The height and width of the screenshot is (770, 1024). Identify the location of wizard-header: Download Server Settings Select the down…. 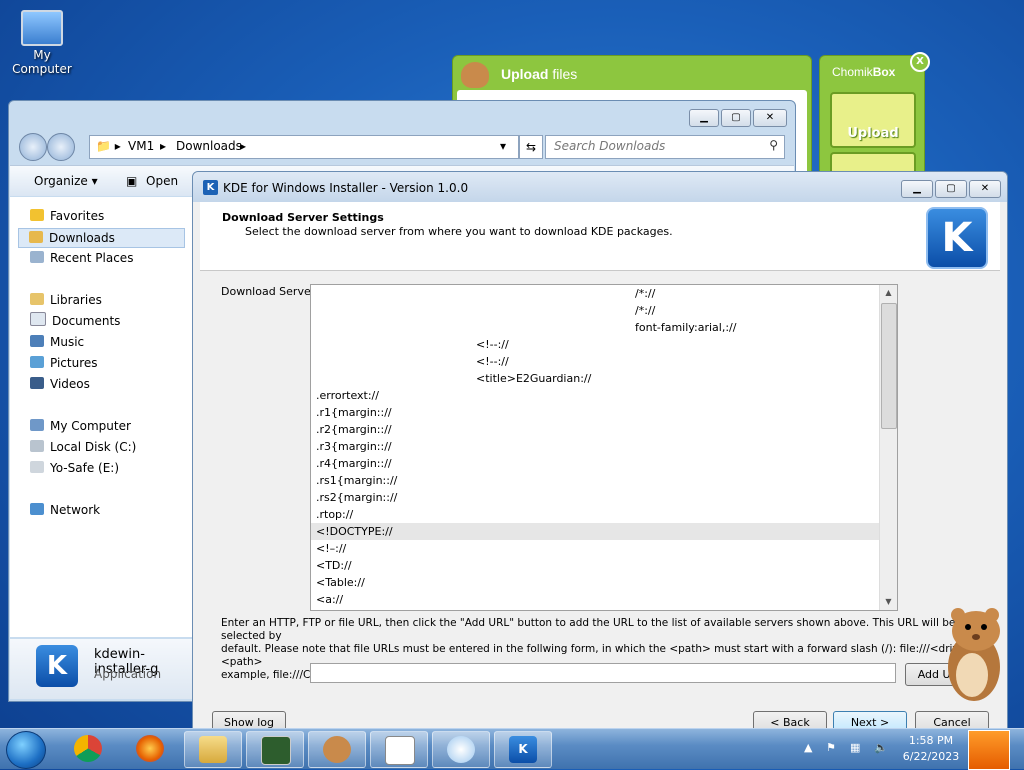
(600, 236).